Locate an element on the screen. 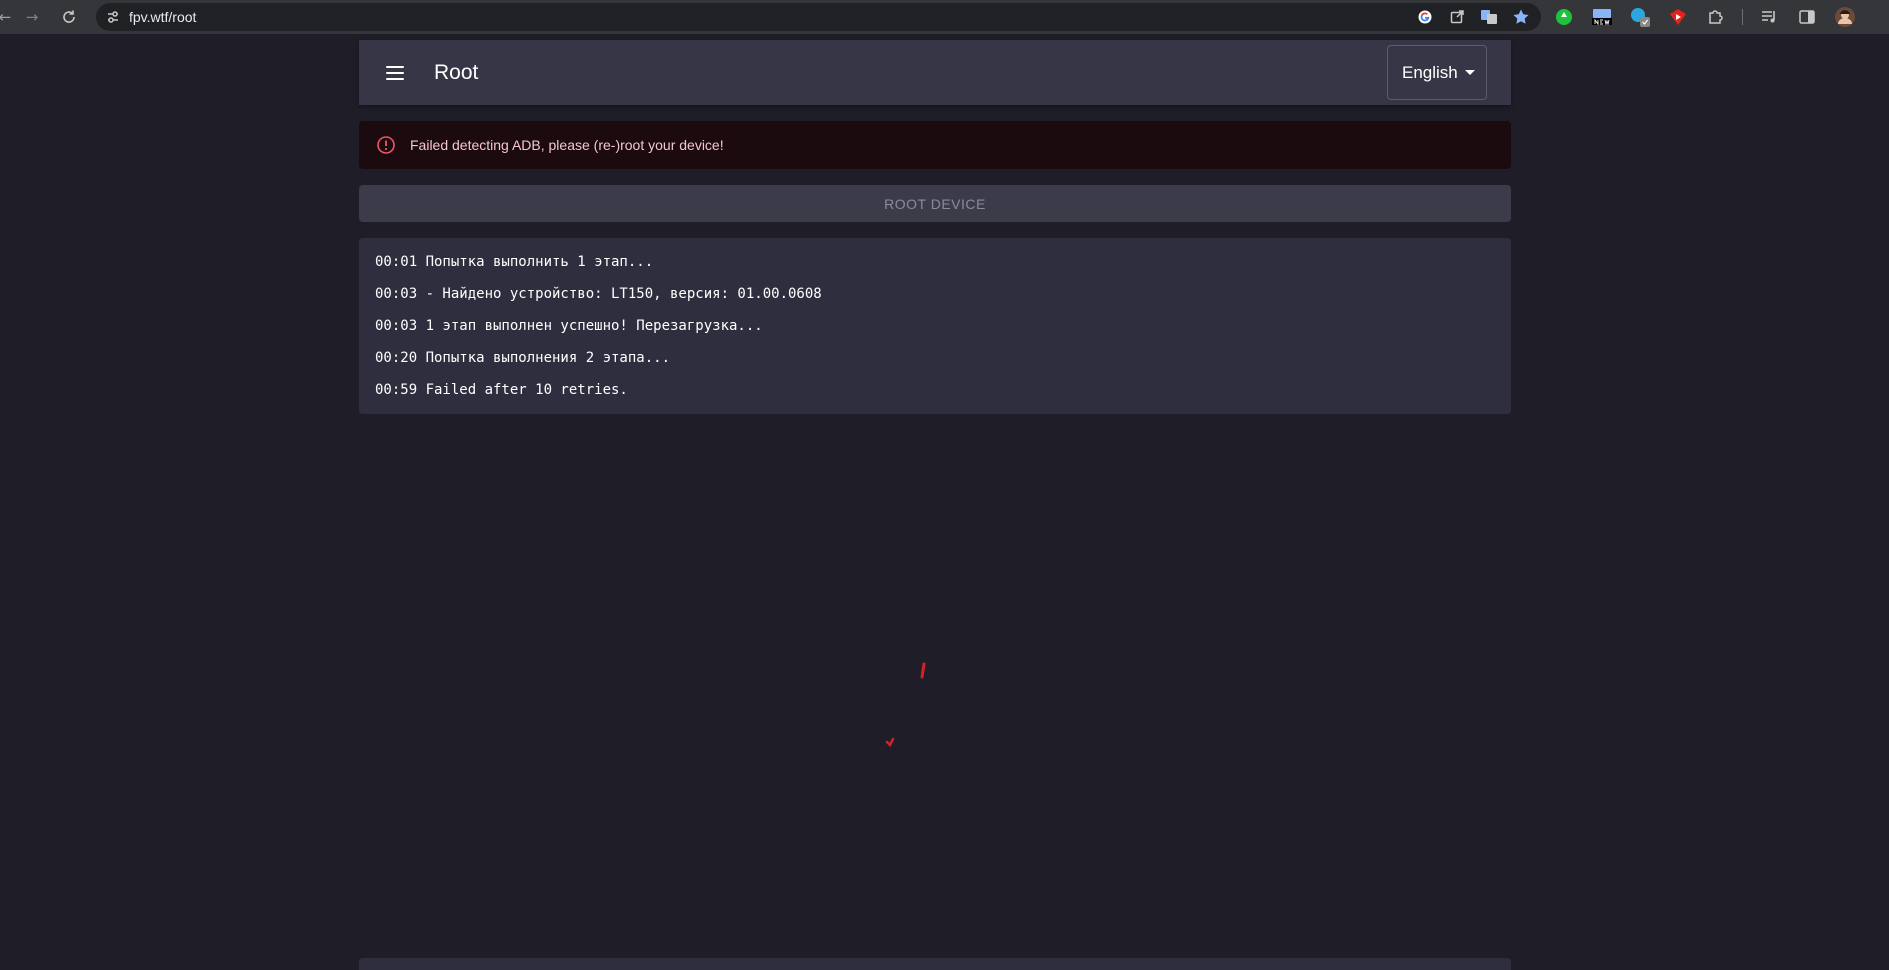 The height and width of the screenshot is (970, 1889). hamburger-icon is located at coordinates (395, 67).